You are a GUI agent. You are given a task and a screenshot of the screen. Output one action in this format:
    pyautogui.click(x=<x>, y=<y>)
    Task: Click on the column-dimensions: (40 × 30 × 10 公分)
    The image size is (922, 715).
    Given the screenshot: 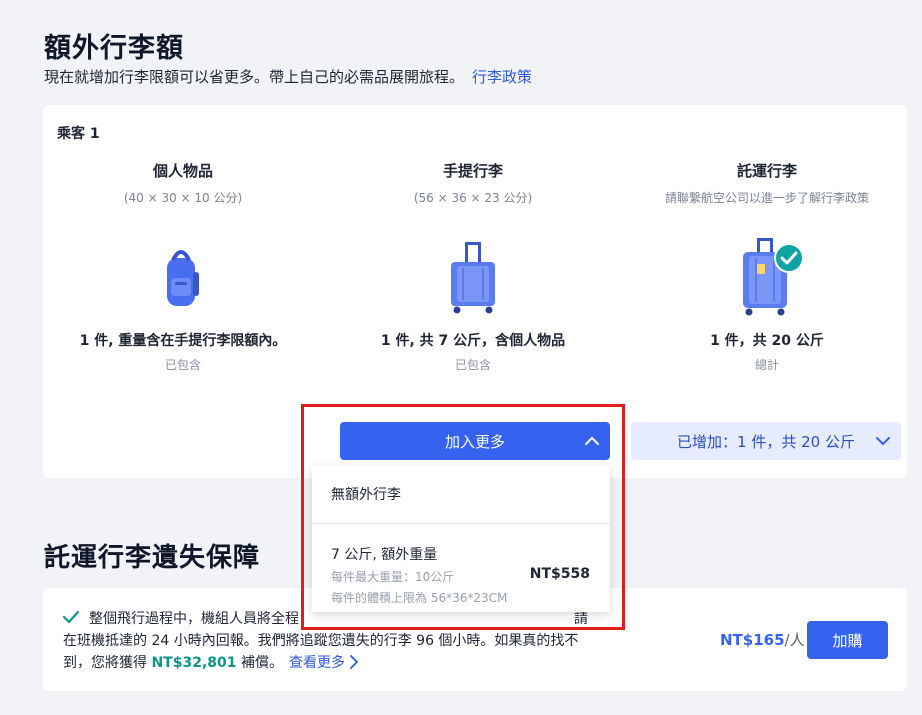 What is the action you would take?
    pyautogui.click(x=183, y=198)
    